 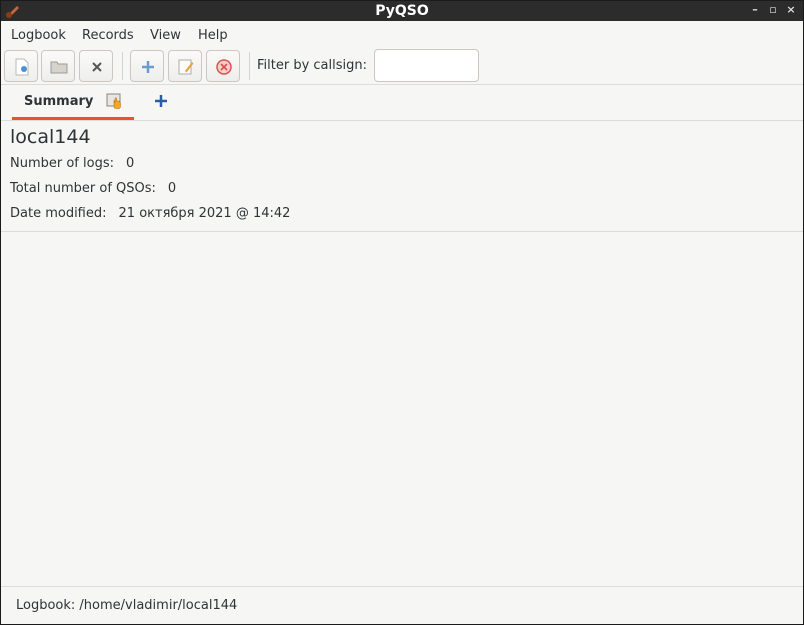 I want to click on logbook-name: local144, so click(x=50, y=137).